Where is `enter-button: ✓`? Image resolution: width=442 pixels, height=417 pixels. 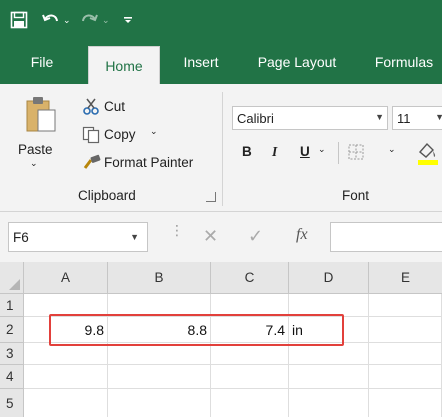
enter-button: ✓ is located at coordinates (255, 236).